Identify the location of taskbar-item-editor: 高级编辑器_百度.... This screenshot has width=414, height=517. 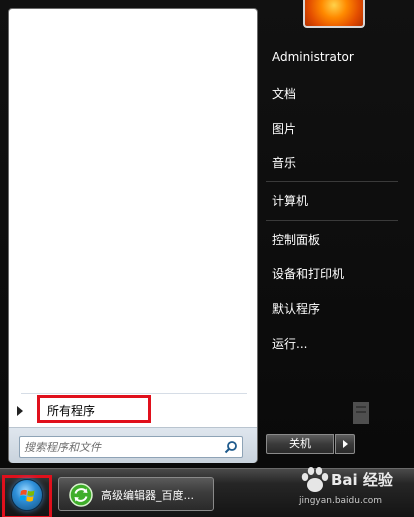
(136, 494).